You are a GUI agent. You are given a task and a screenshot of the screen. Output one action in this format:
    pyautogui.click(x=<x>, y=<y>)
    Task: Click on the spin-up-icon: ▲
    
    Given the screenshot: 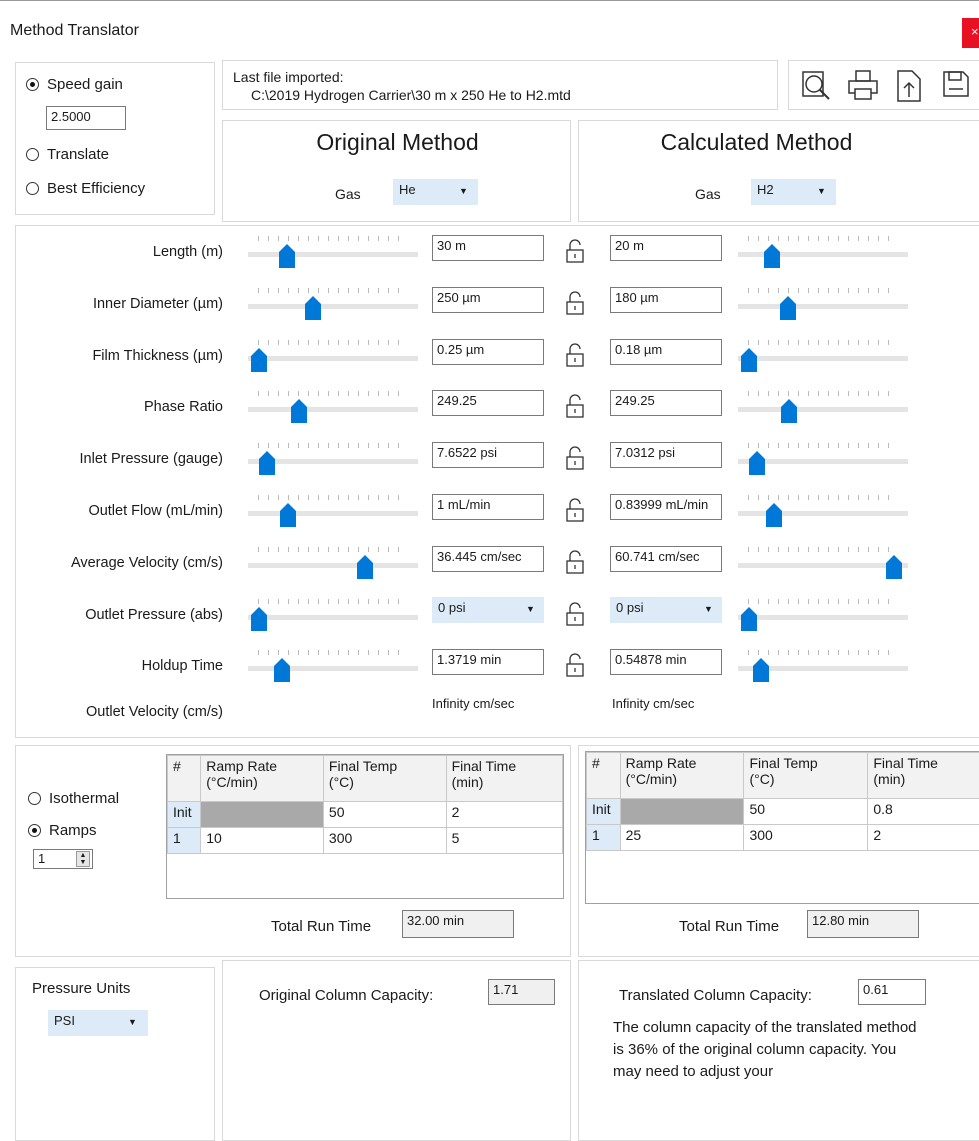 What is the action you would take?
    pyautogui.click(x=83, y=855)
    